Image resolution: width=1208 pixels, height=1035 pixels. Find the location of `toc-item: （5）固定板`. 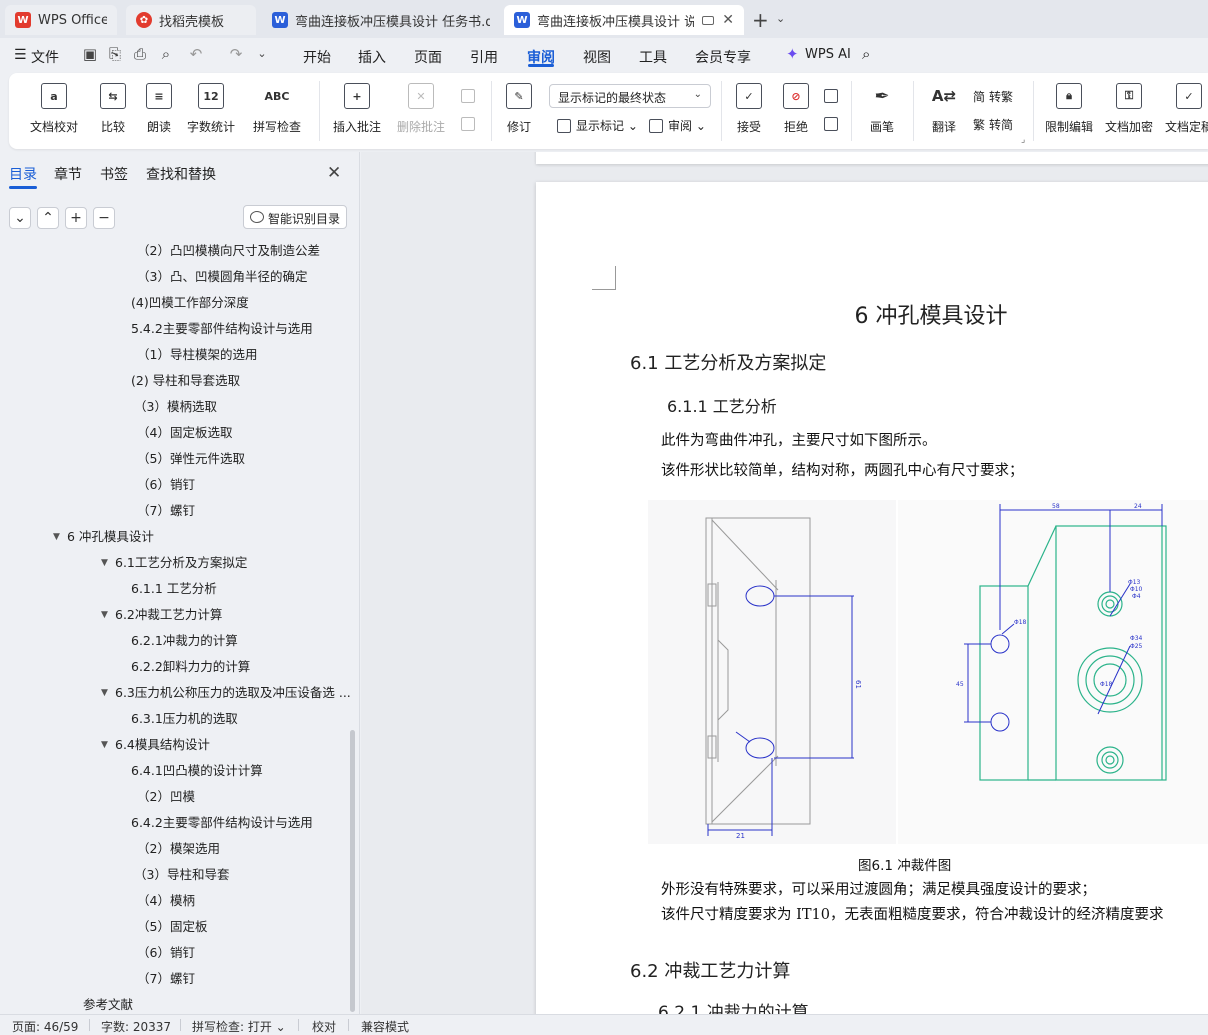

toc-item: （5）固定板 is located at coordinates (172, 927).